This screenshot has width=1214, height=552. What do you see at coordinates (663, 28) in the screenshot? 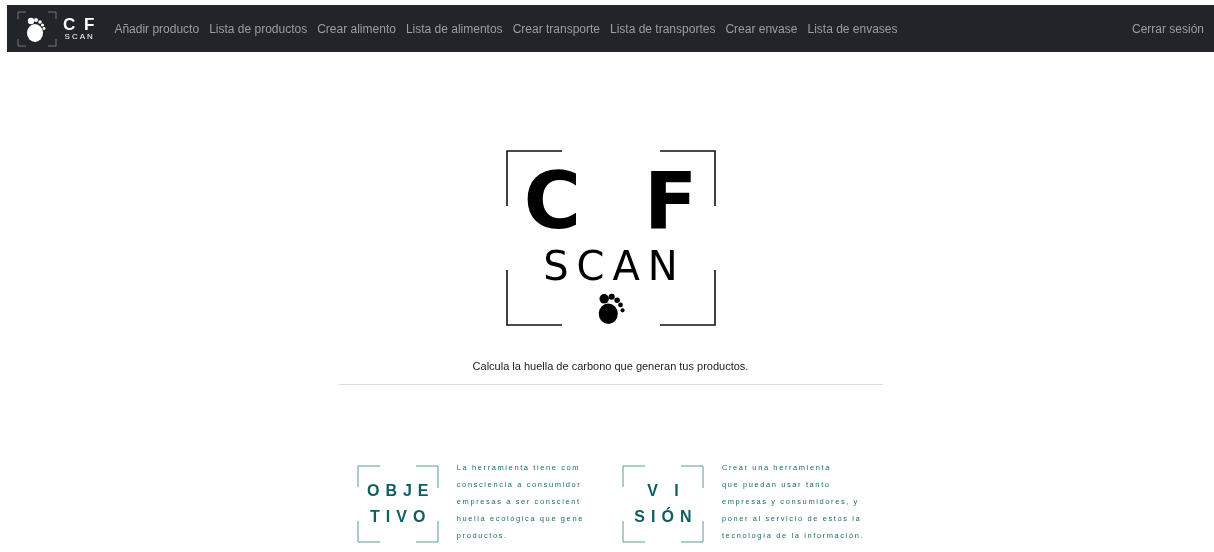
I see `nav-link: Lista de transportes` at bounding box center [663, 28].